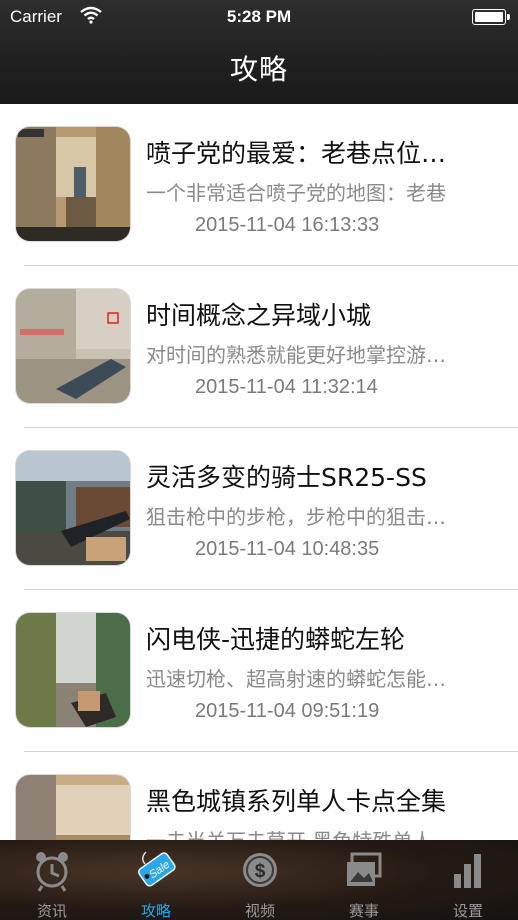 This screenshot has height=920, width=518. I want to click on tab-events: 赛事, so click(364, 880).